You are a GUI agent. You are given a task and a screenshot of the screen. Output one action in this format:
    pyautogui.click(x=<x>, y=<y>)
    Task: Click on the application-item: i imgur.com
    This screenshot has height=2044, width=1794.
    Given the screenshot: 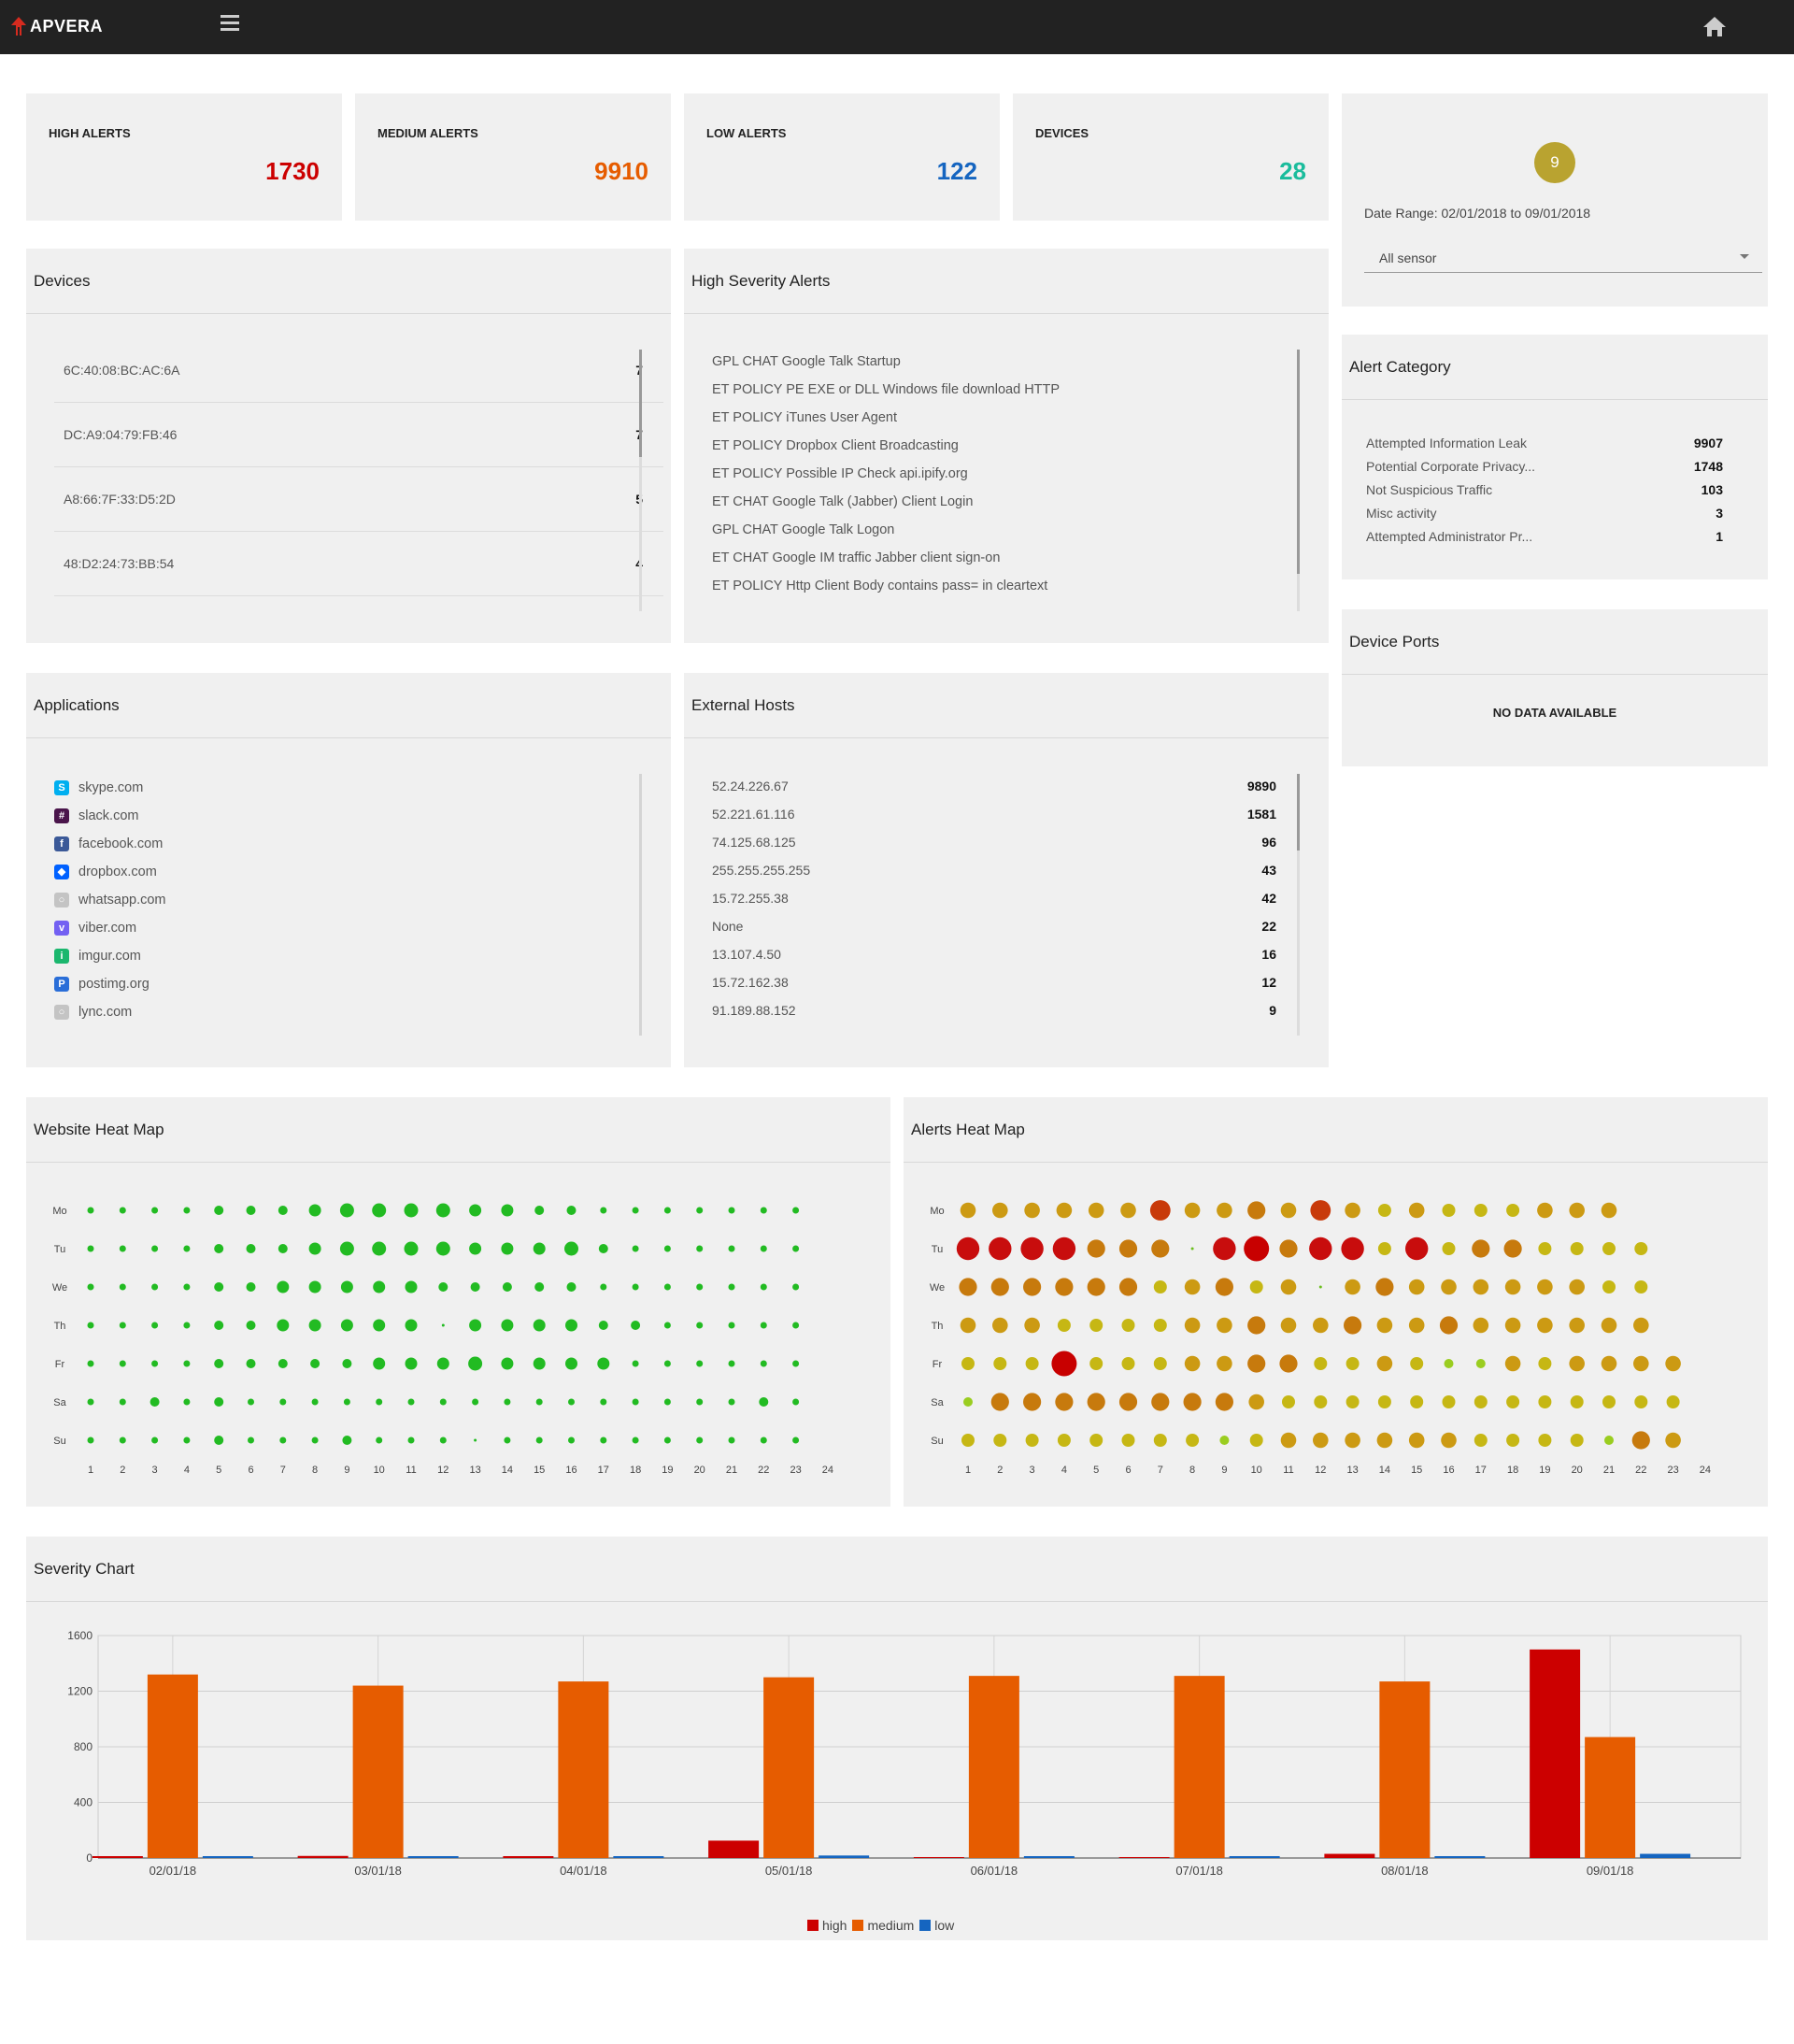 What is the action you would take?
    pyautogui.click(x=97, y=956)
    